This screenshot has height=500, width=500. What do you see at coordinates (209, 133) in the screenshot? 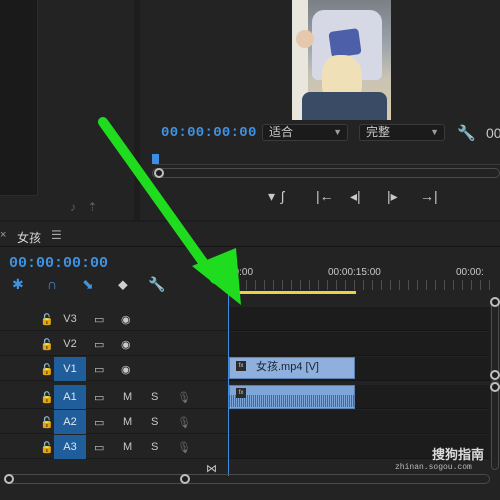
I see `program-timecode: 00:00:00:00` at bounding box center [209, 133].